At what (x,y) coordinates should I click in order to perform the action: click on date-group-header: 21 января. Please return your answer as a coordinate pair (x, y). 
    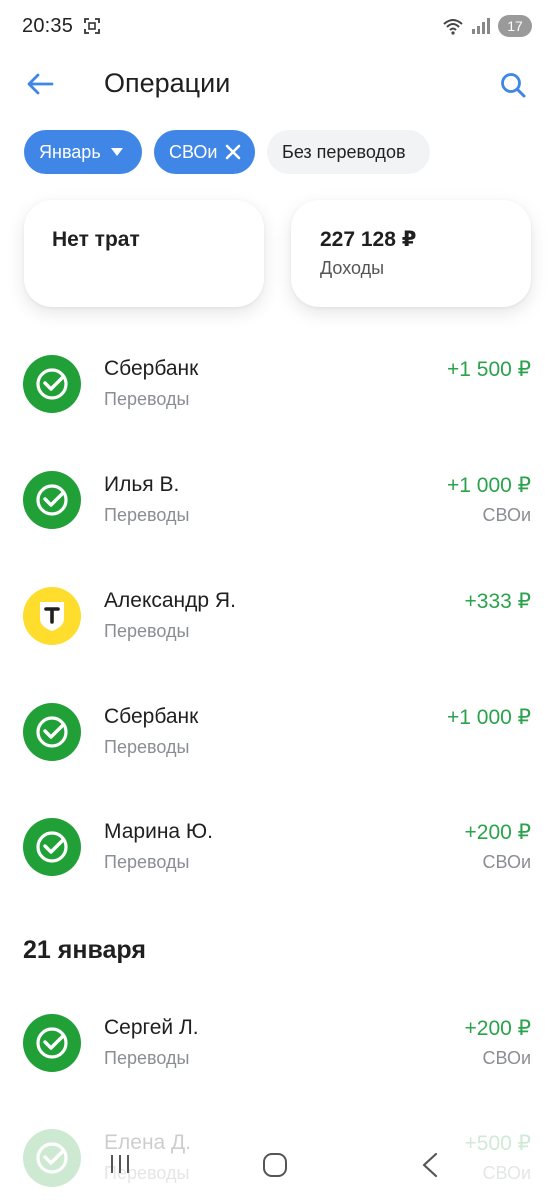
    Looking at the image, I should click on (84, 950).